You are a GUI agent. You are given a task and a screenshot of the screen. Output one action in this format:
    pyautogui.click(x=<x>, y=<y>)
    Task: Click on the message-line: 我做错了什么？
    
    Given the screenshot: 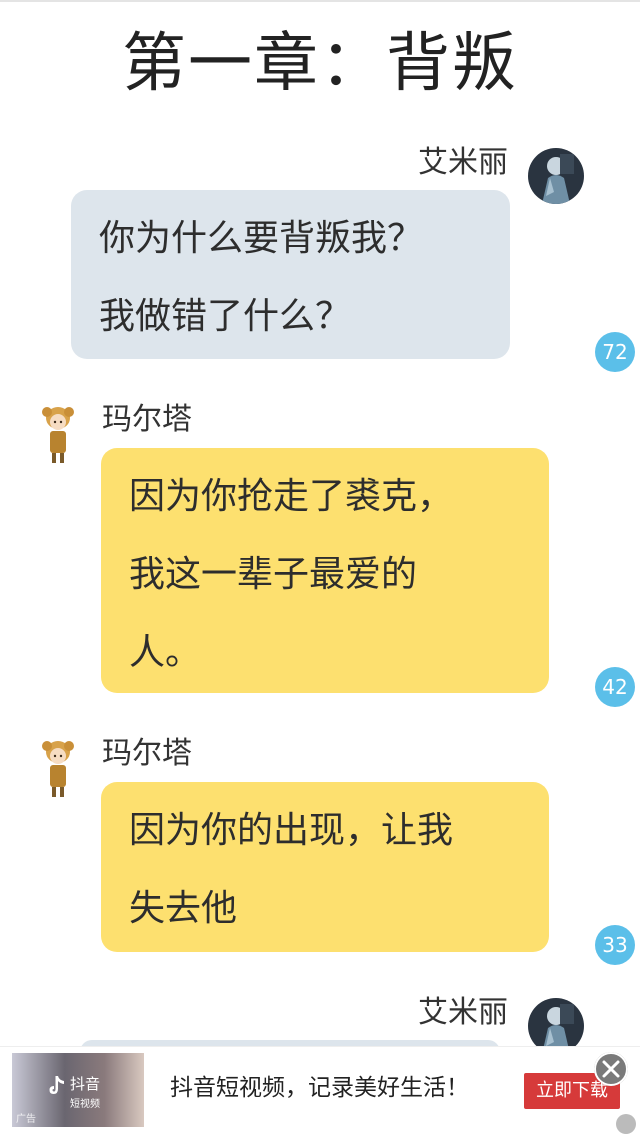 What is the action you would take?
    pyautogui.click(x=225, y=316)
    